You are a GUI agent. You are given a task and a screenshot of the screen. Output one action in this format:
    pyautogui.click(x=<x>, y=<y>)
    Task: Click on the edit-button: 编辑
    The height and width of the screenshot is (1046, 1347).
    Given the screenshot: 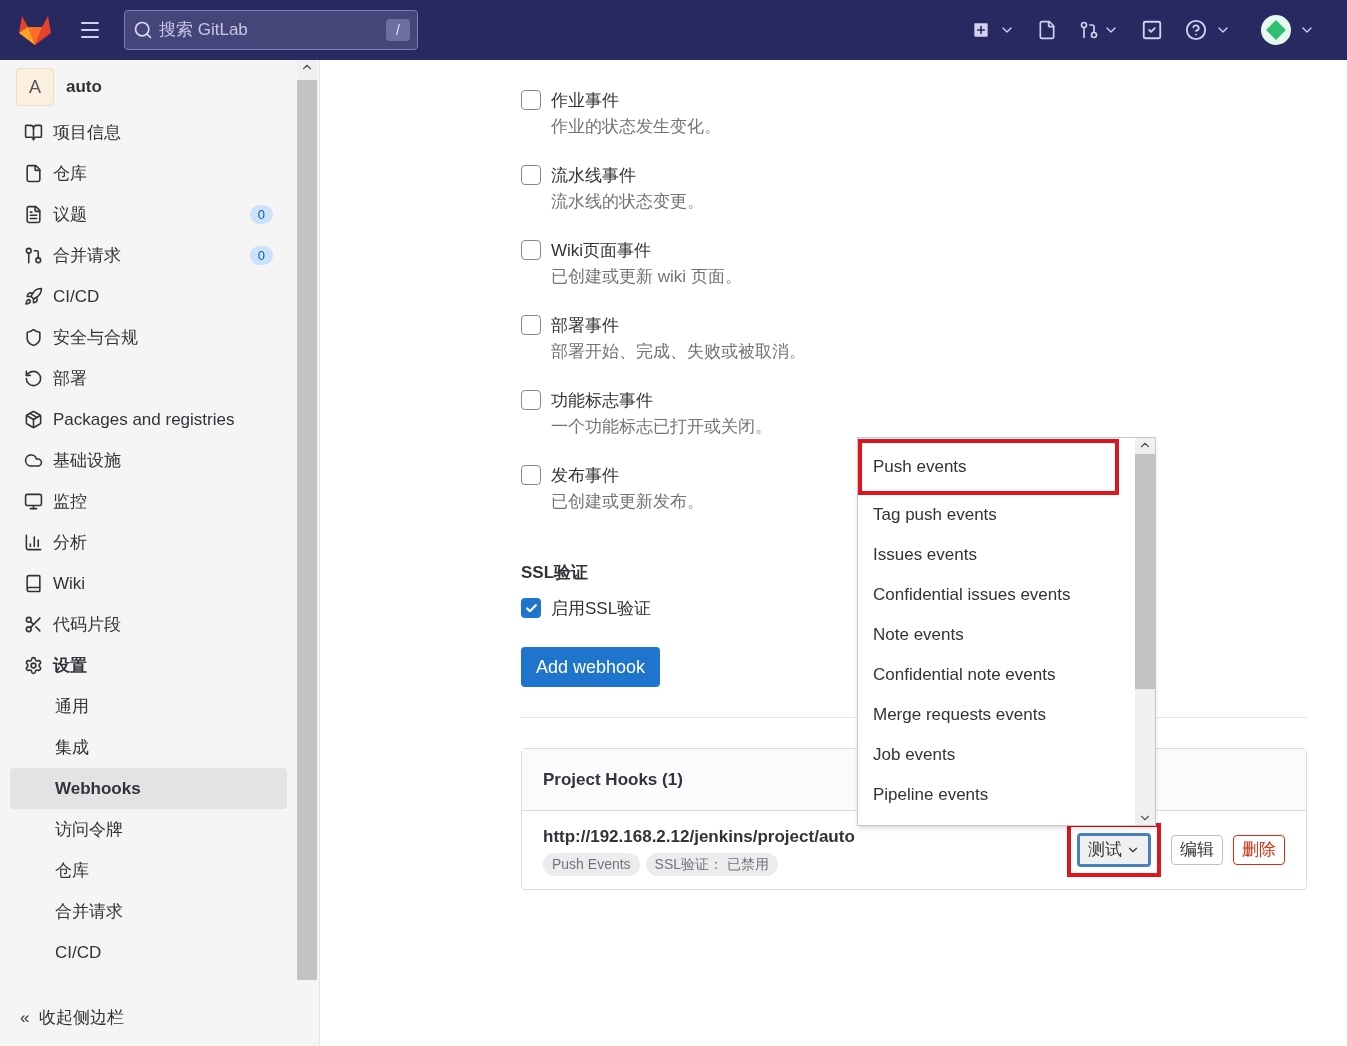 What is the action you would take?
    pyautogui.click(x=1197, y=850)
    